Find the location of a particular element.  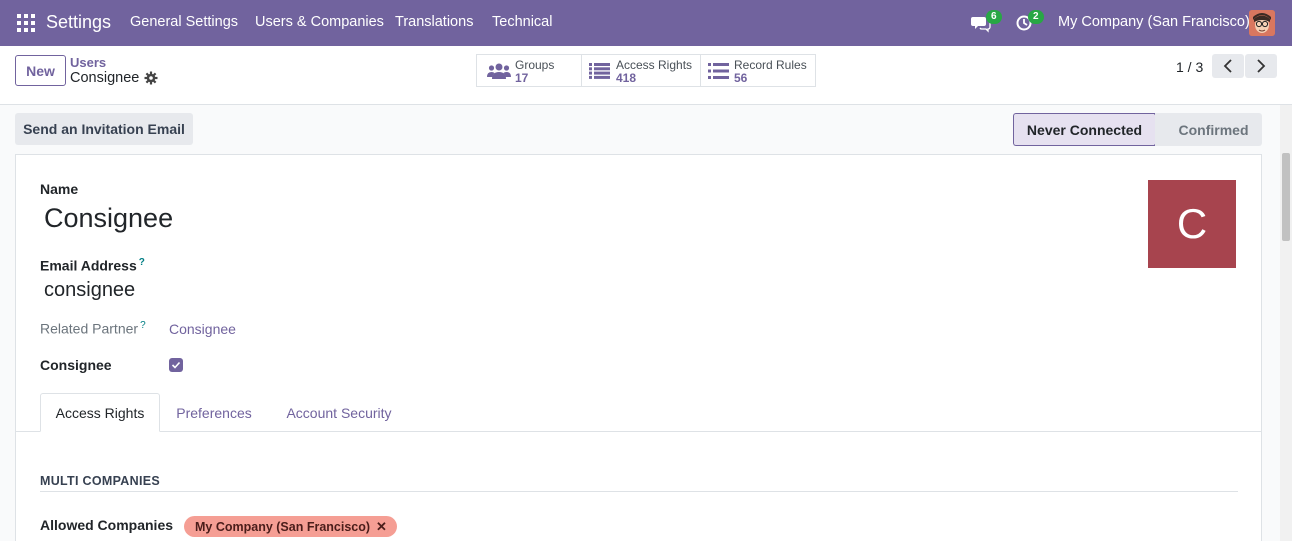

groups-label: Groups is located at coordinates (535, 65).